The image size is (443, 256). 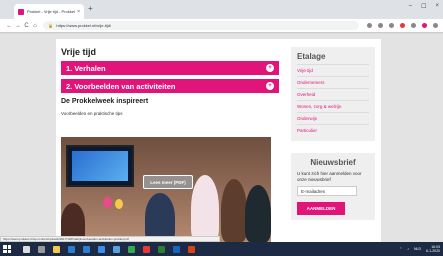 I want to click on windows-start-icon, so click(x=7, y=249).